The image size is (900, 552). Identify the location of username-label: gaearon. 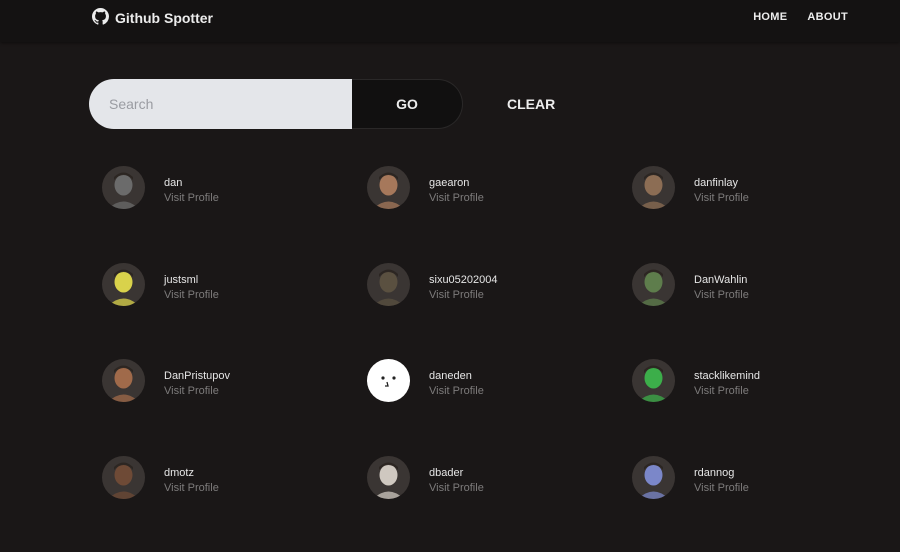
(456, 183).